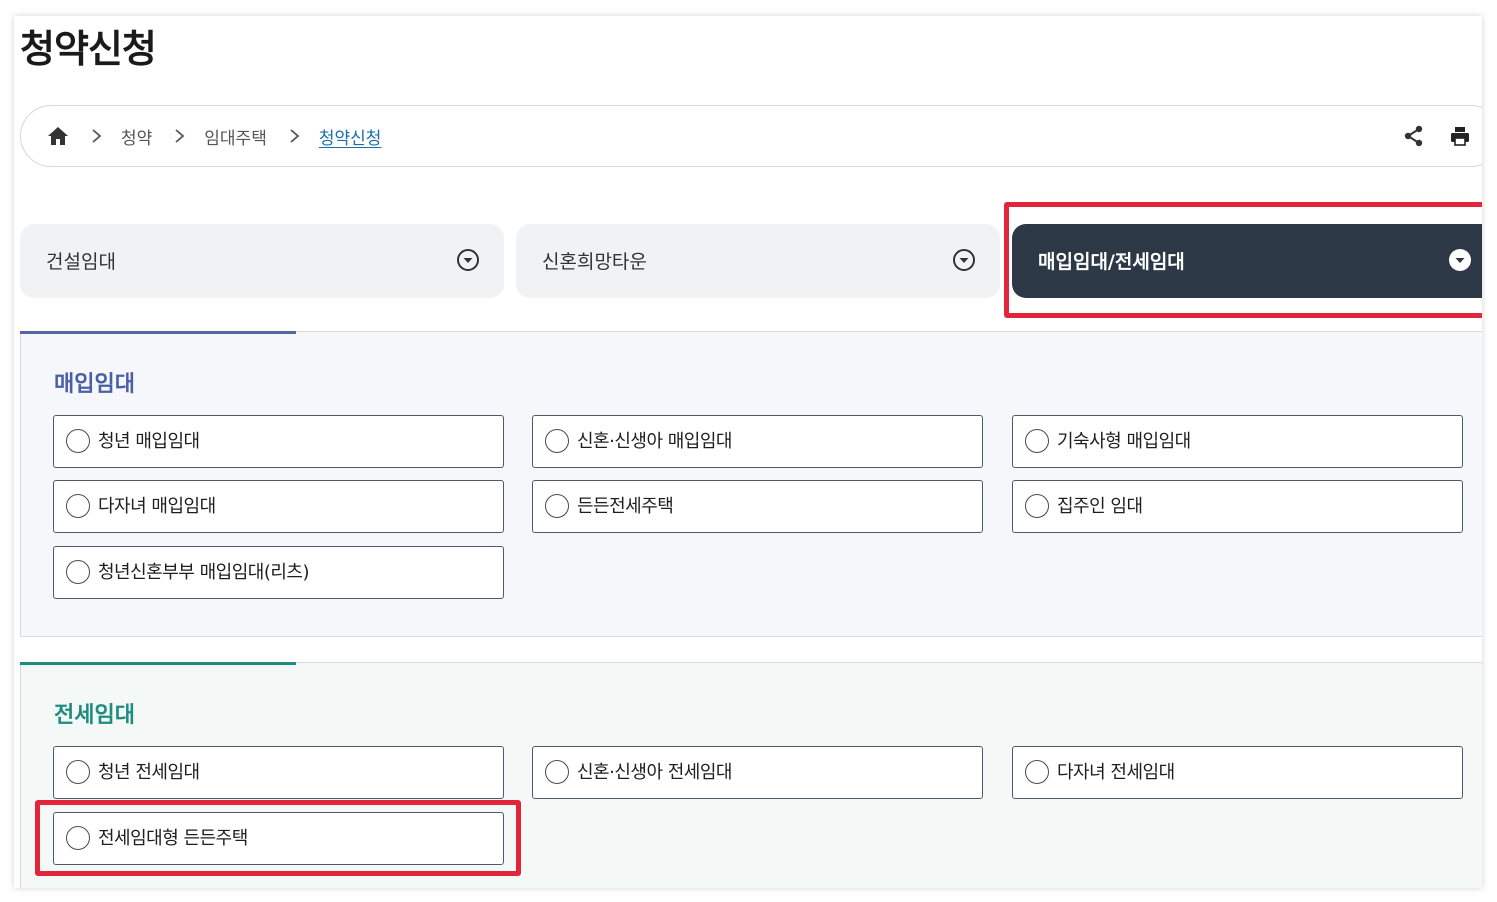 This screenshot has height=902, width=1497. I want to click on breadcrumb-item-cheongyak: 청약, so click(136, 136).